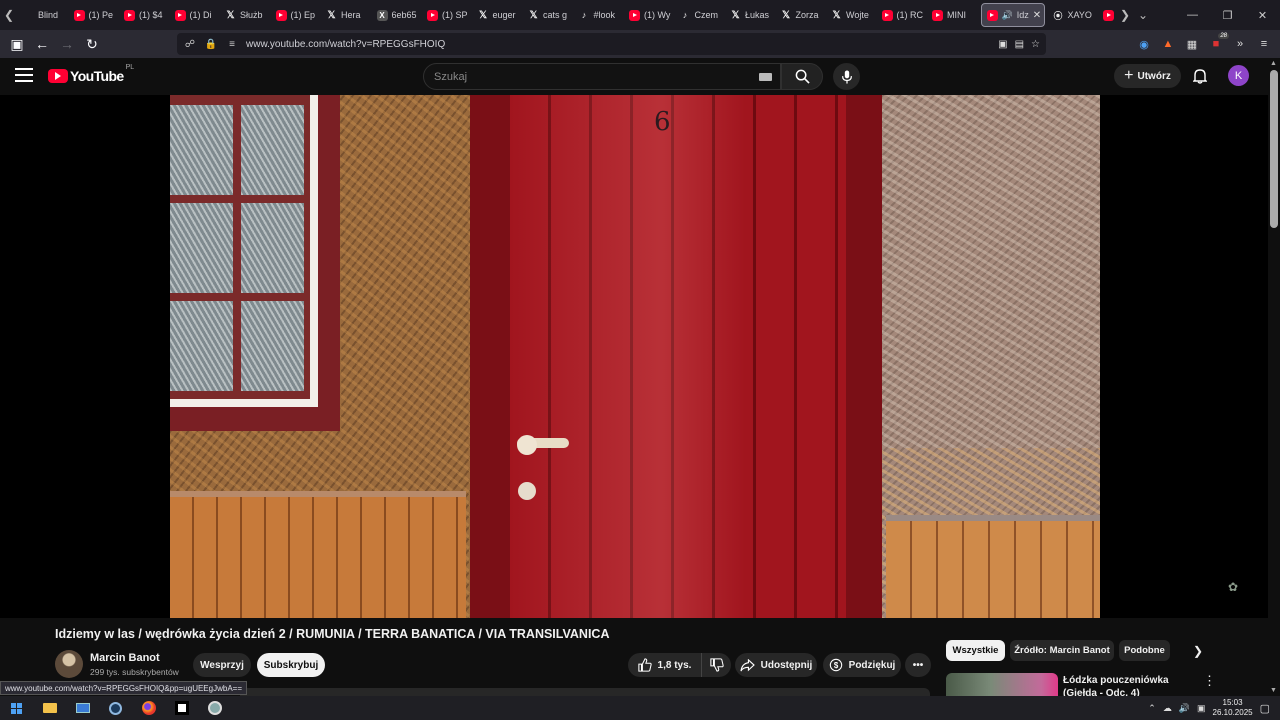  What do you see at coordinates (1264, 44) in the screenshot?
I see `app-menu-icon: ≡` at bounding box center [1264, 44].